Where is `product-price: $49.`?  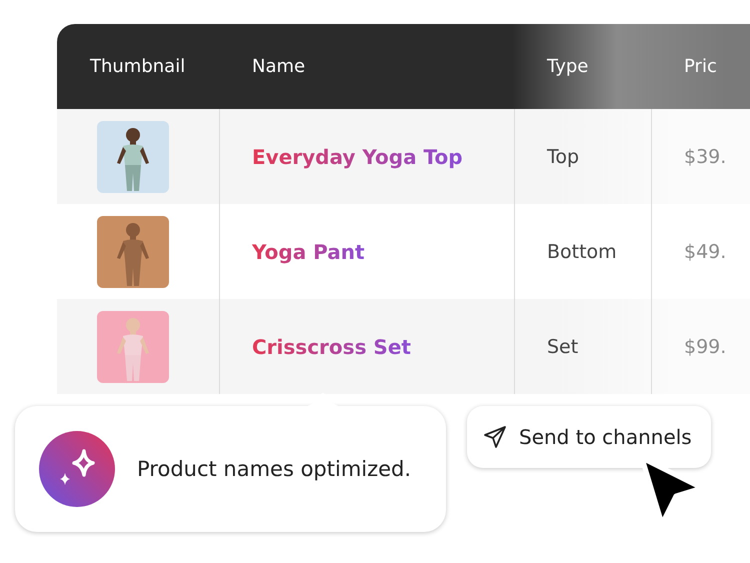
product-price: $49. is located at coordinates (705, 251).